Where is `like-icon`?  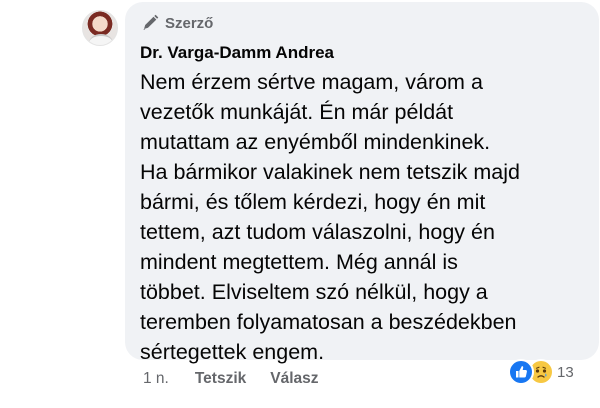 like-icon is located at coordinates (521, 372).